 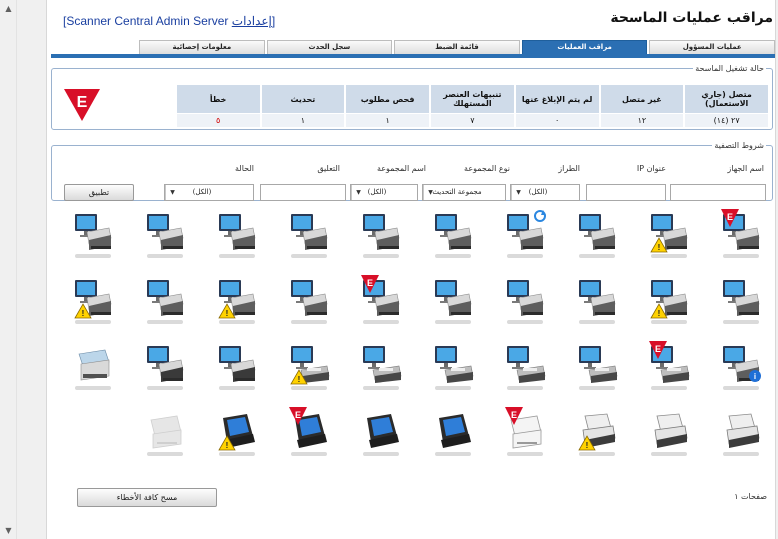 I want to click on apply-button: تطبيق, so click(x=99, y=192).